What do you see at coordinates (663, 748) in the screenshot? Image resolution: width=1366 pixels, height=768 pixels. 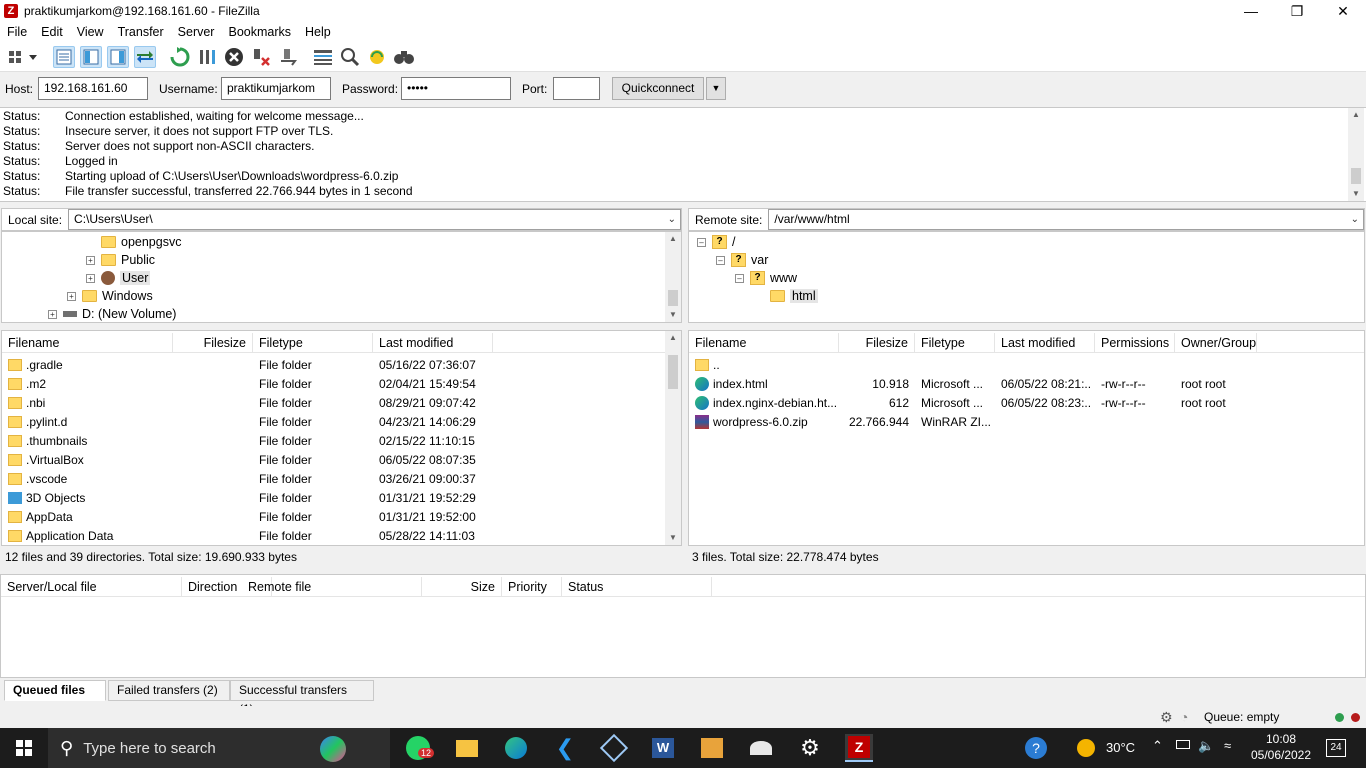 I see `word-icon: W` at bounding box center [663, 748].